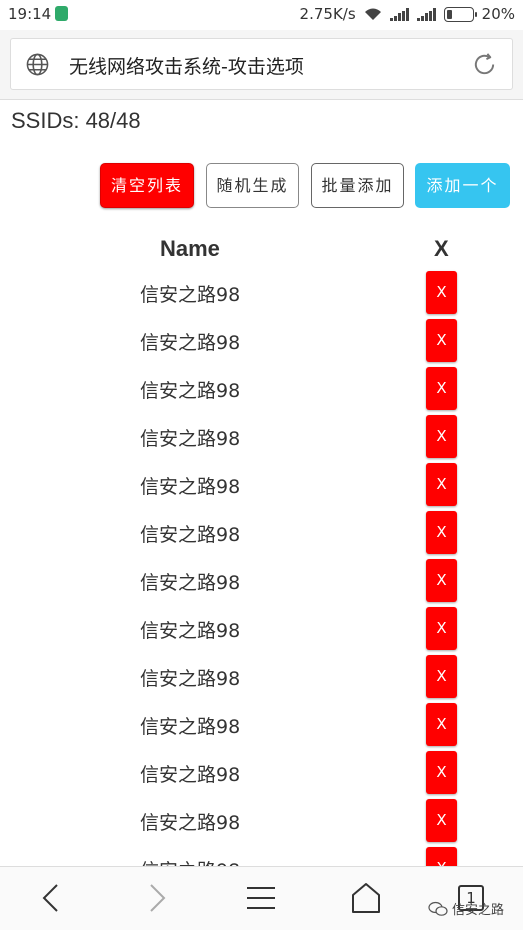 The height and width of the screenshot is (930, 523). Describe the element at coordinates (76, 120) in the screenshot. I see `ssid-count: SSIDs: 48/48` at that location.